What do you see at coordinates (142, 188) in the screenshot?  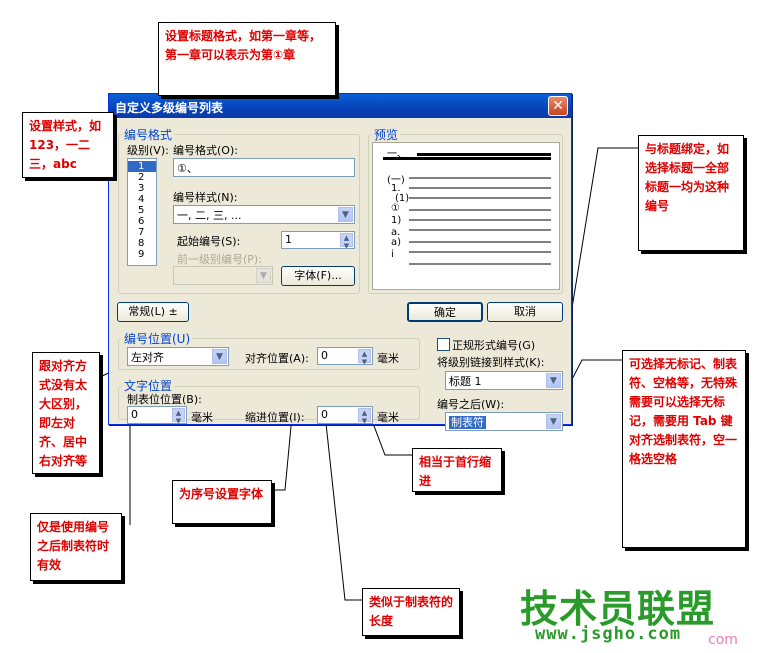 I see `level-item: 3` at bounding box center [142, 188].